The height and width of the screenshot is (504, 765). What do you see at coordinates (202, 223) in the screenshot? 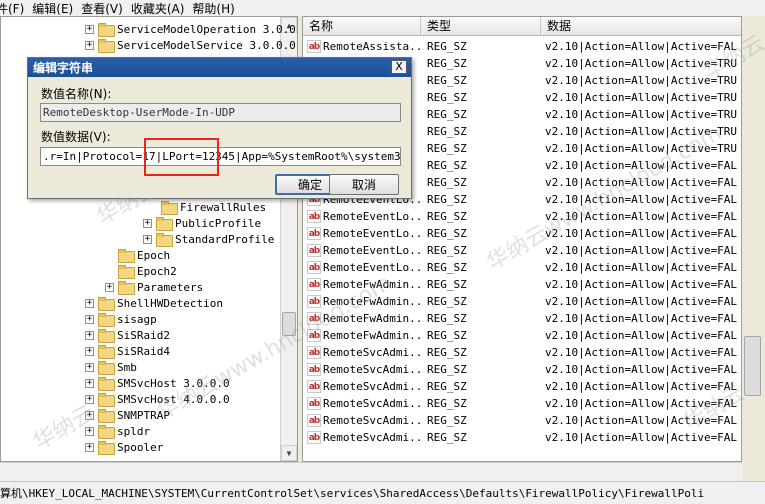
I see `tree-item: + PublicProfile` at bounding box center [202, 223].